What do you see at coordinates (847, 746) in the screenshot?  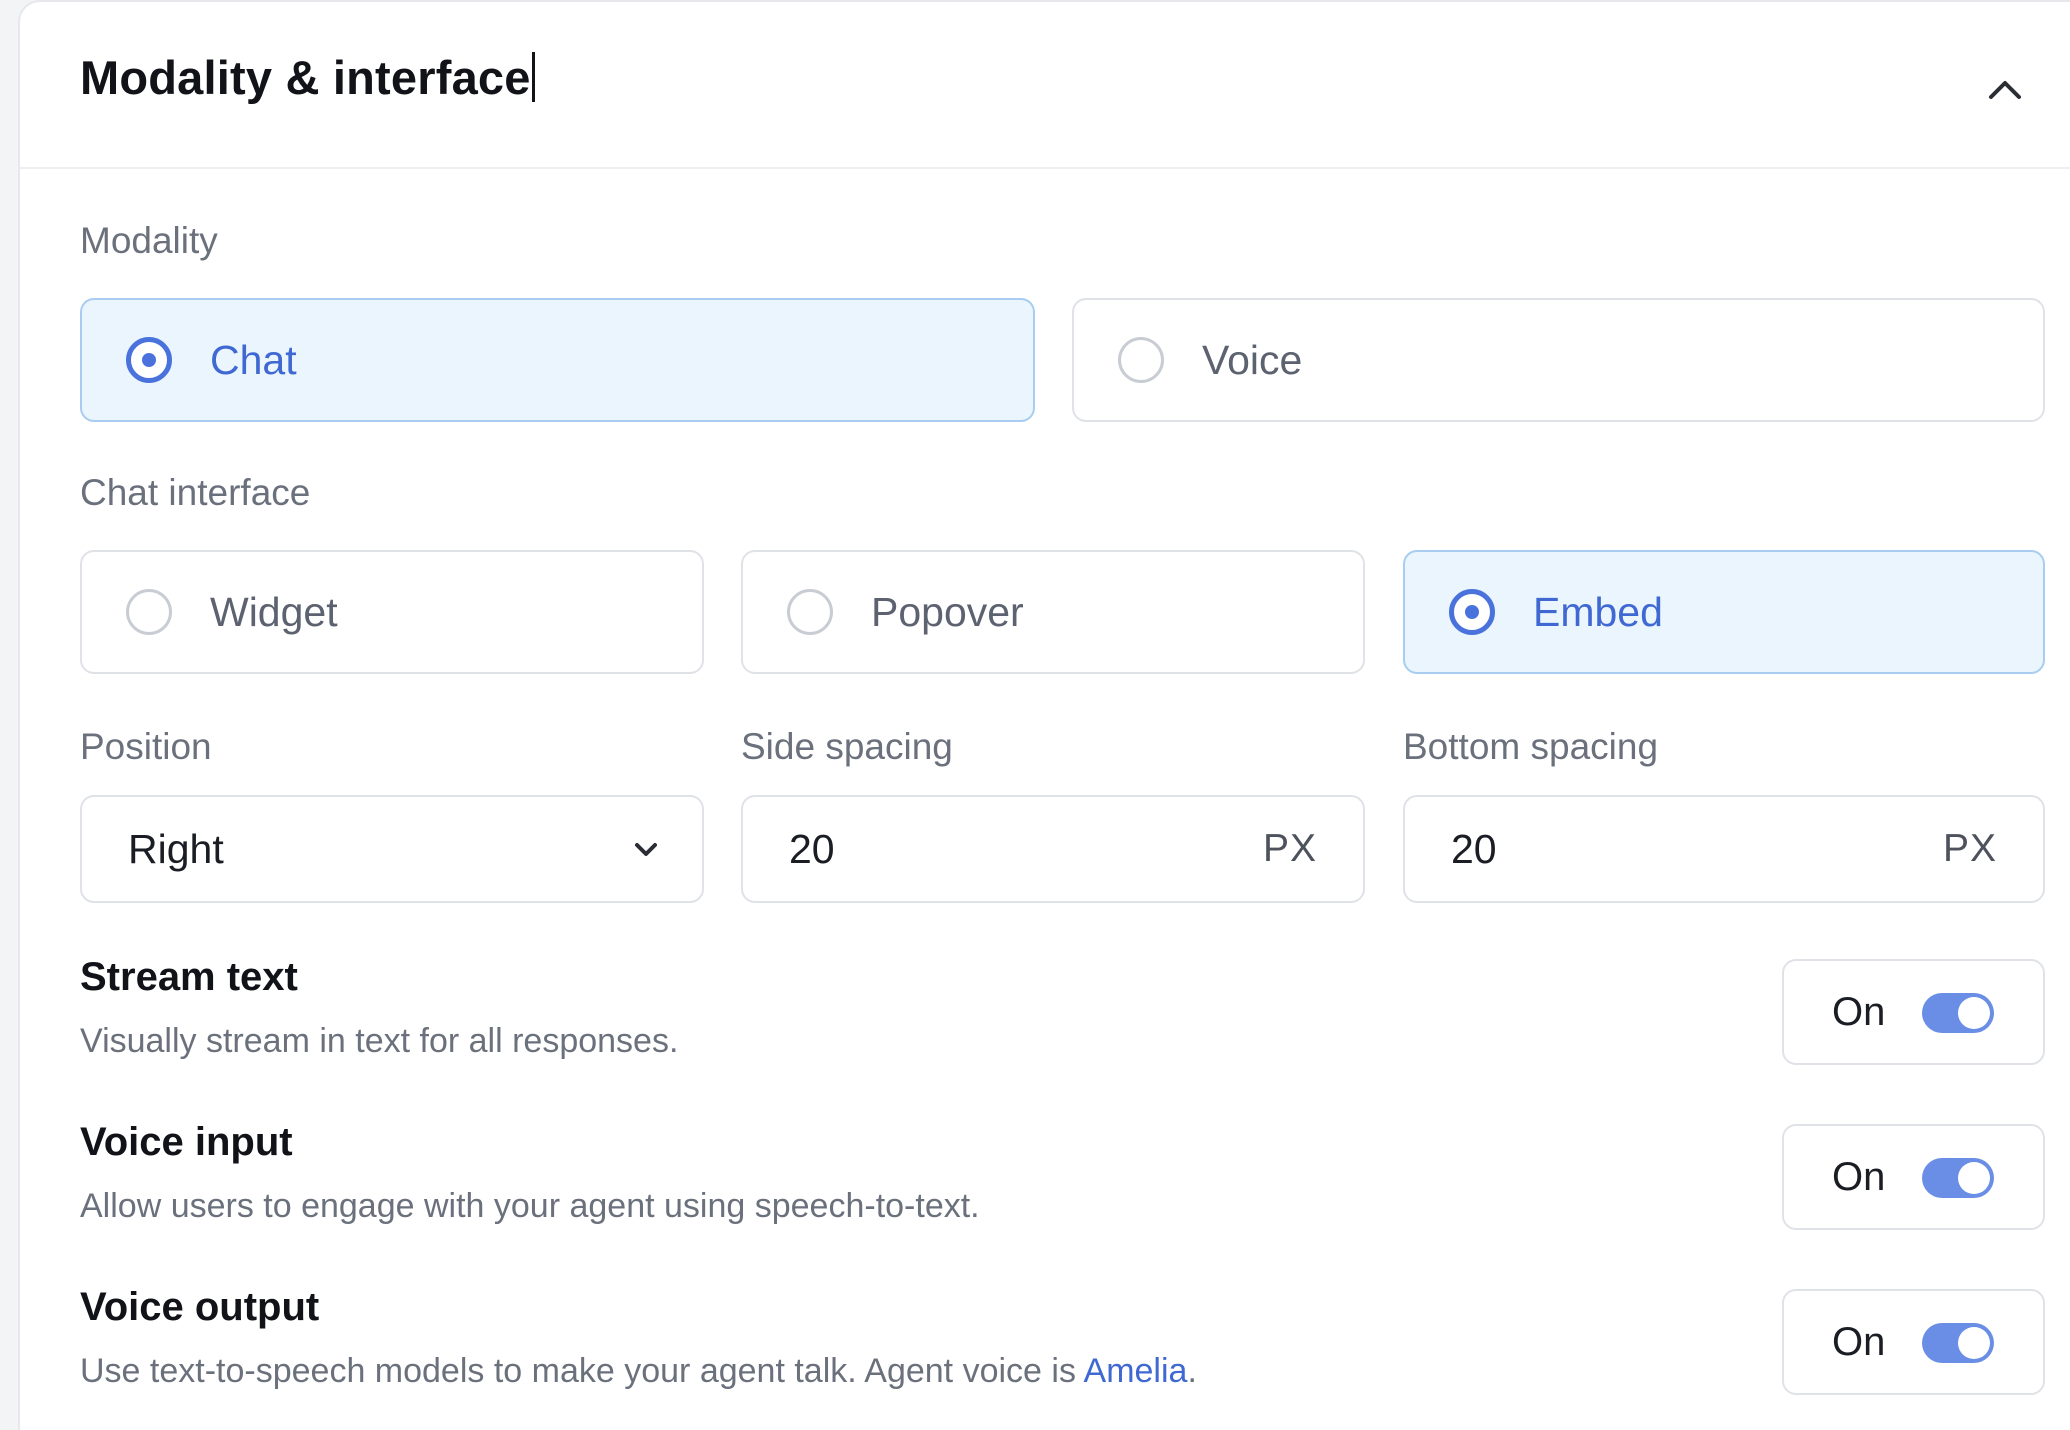 I see `side-spacing-label: Side spacing` at bounding box center [847, 746].